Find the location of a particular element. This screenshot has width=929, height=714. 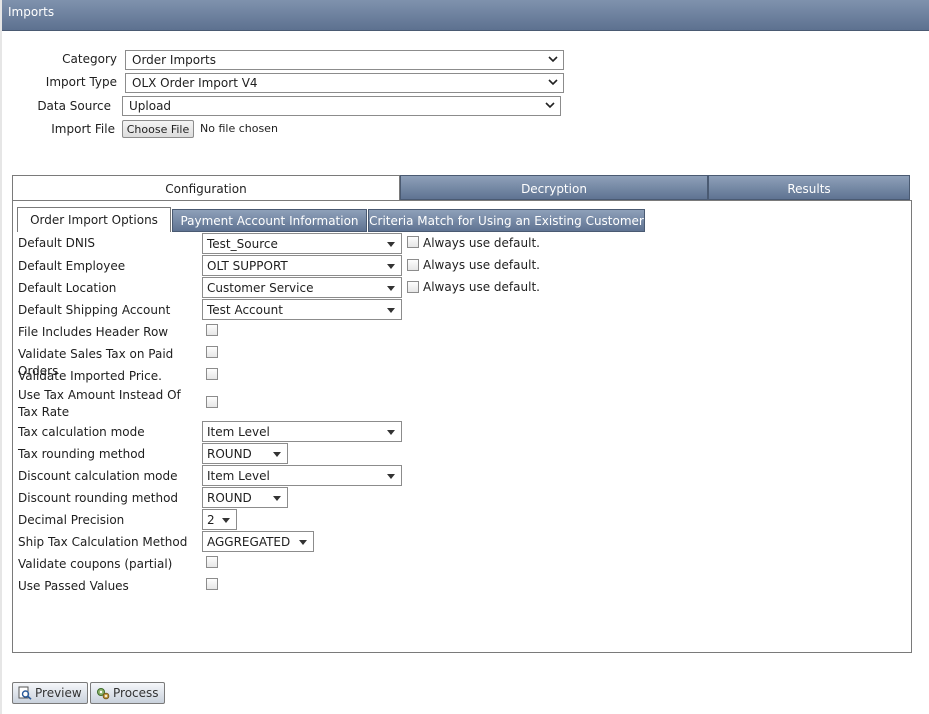

choose-file-button: Choose File is located at coordinates (158, 129).